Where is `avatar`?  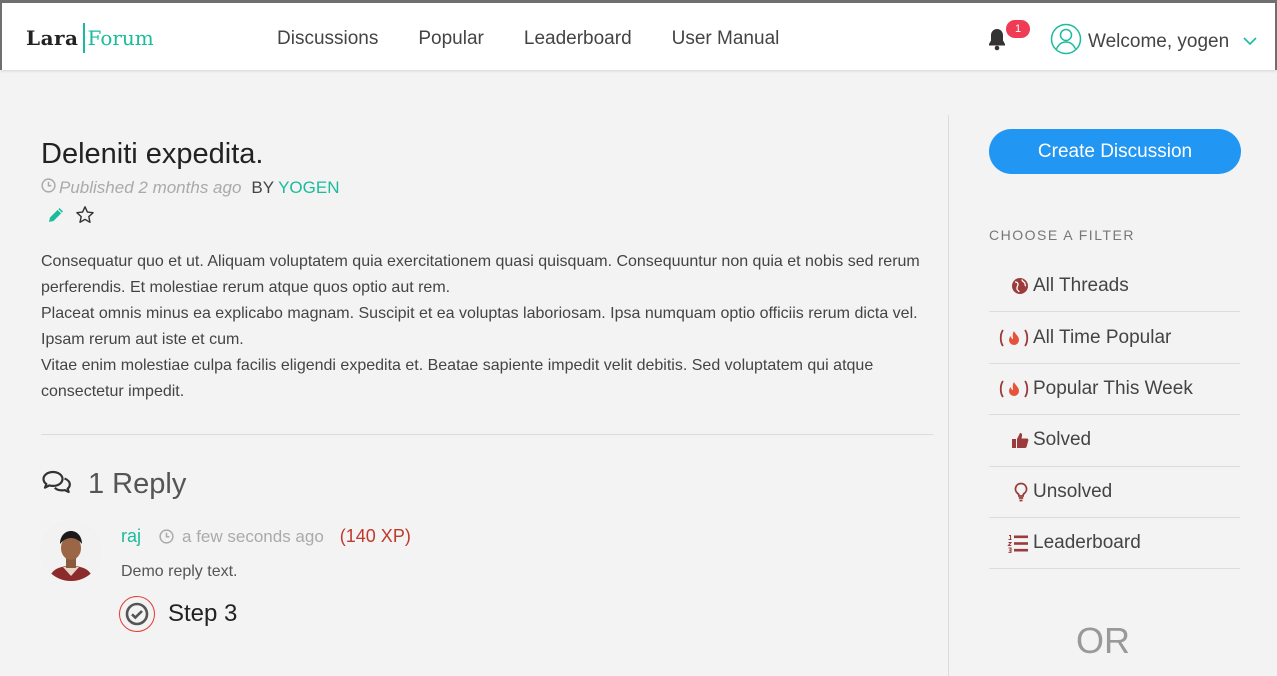
avatar is located at coordinates (71, 551).